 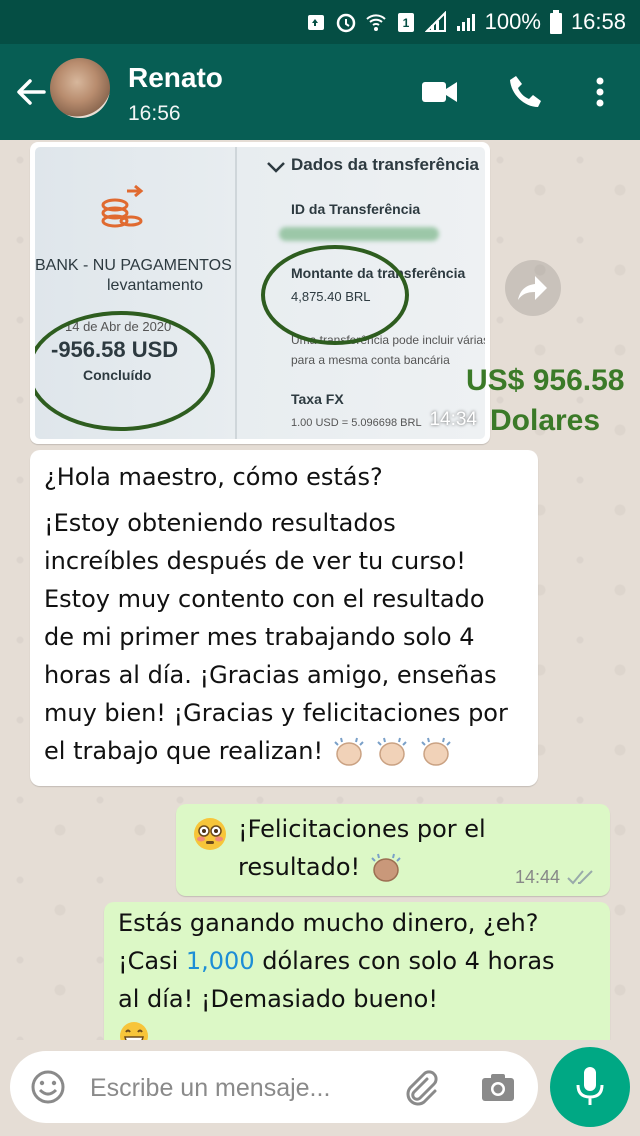 What do you see at coordinates (498, 1087) in the screenshot?
I see `camera-icon` at bounding box center [498, 1087].